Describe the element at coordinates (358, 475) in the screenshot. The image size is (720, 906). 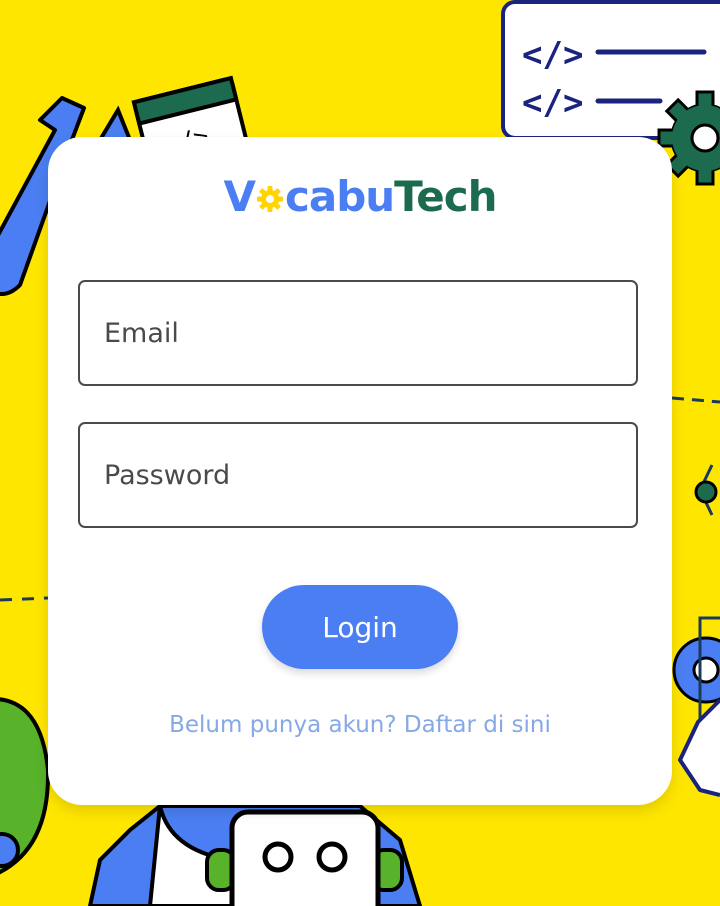
I see `password-field` at that location.